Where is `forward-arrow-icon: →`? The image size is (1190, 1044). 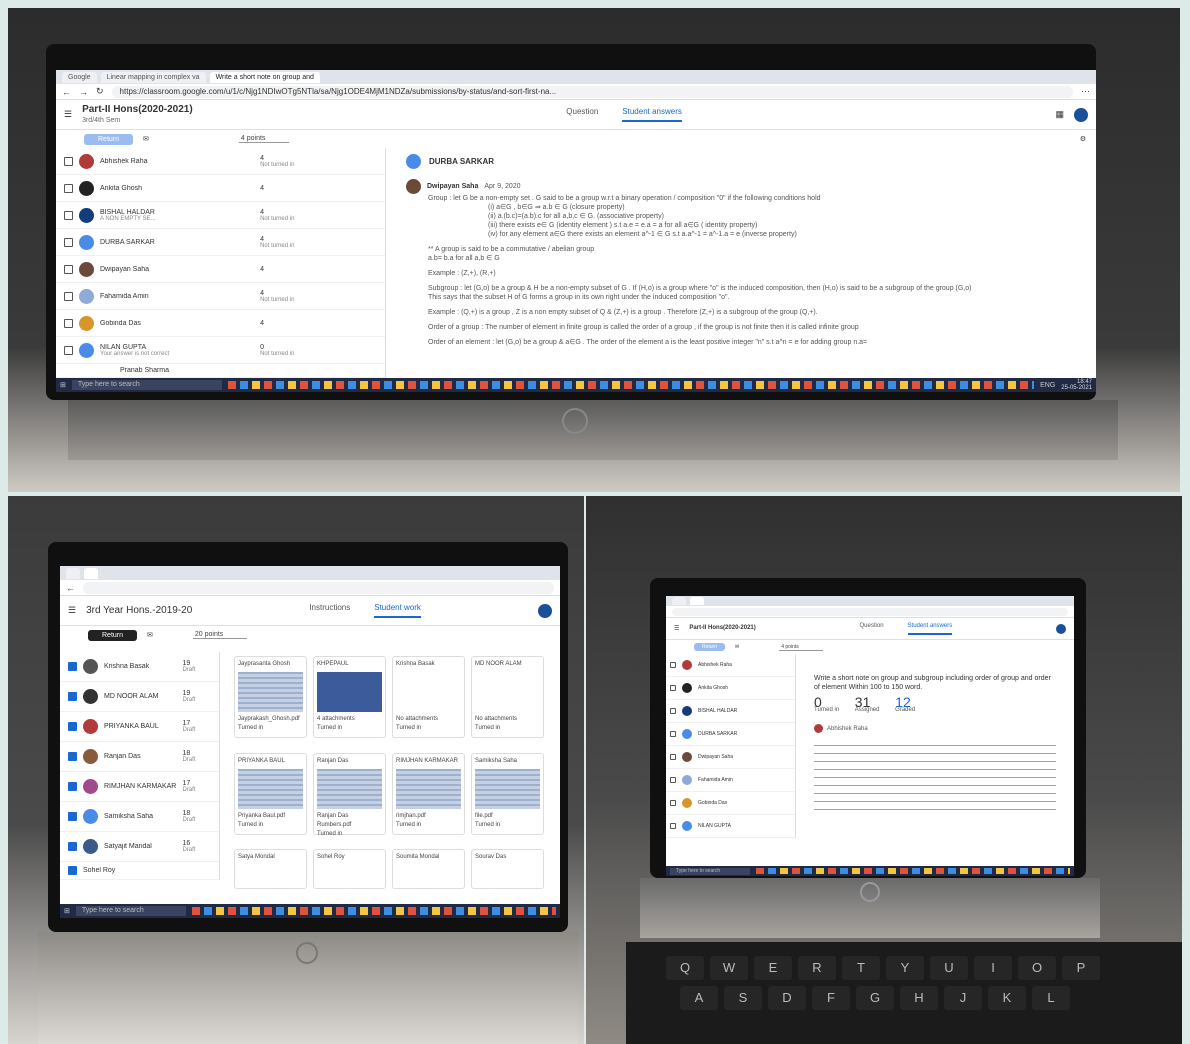 forward-arrow-icon: → is located at coordinates (83, 92).